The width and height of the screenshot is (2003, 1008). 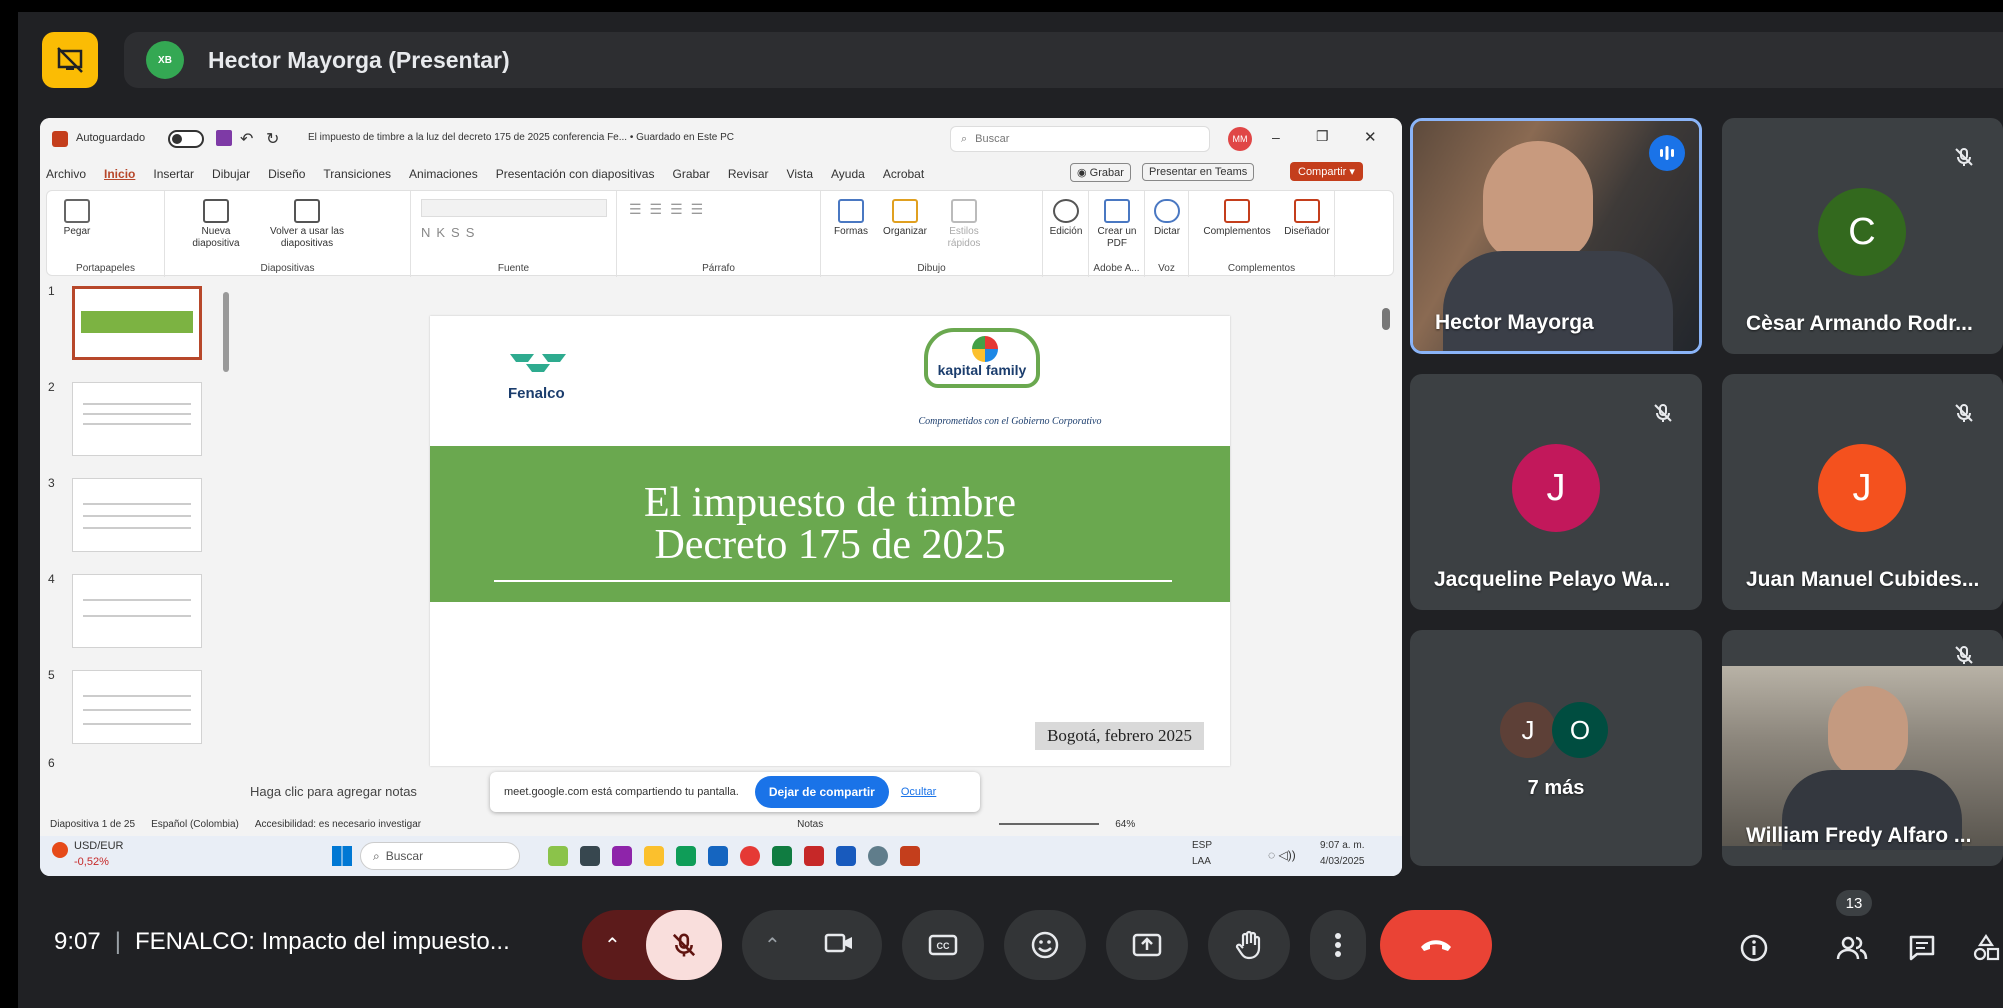 What do you see at coordinates (514, 208) in the screenshot?
I see `font-name-select` at bounding box center [514, 208].